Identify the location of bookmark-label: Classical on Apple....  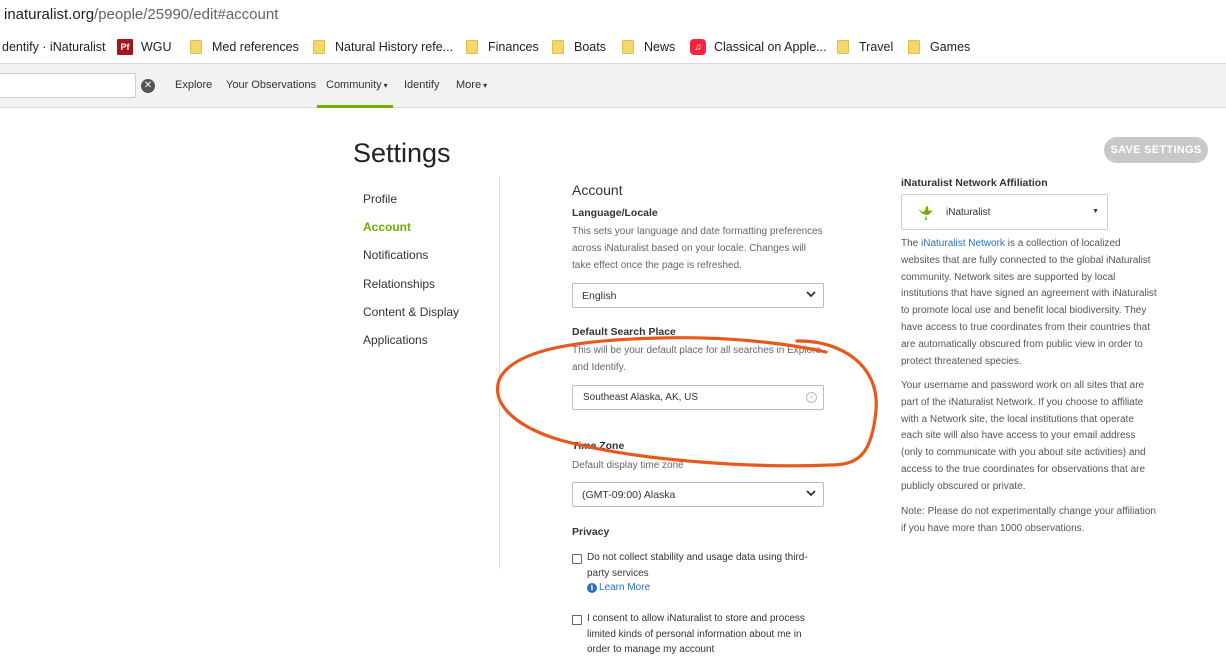
(770, 47).